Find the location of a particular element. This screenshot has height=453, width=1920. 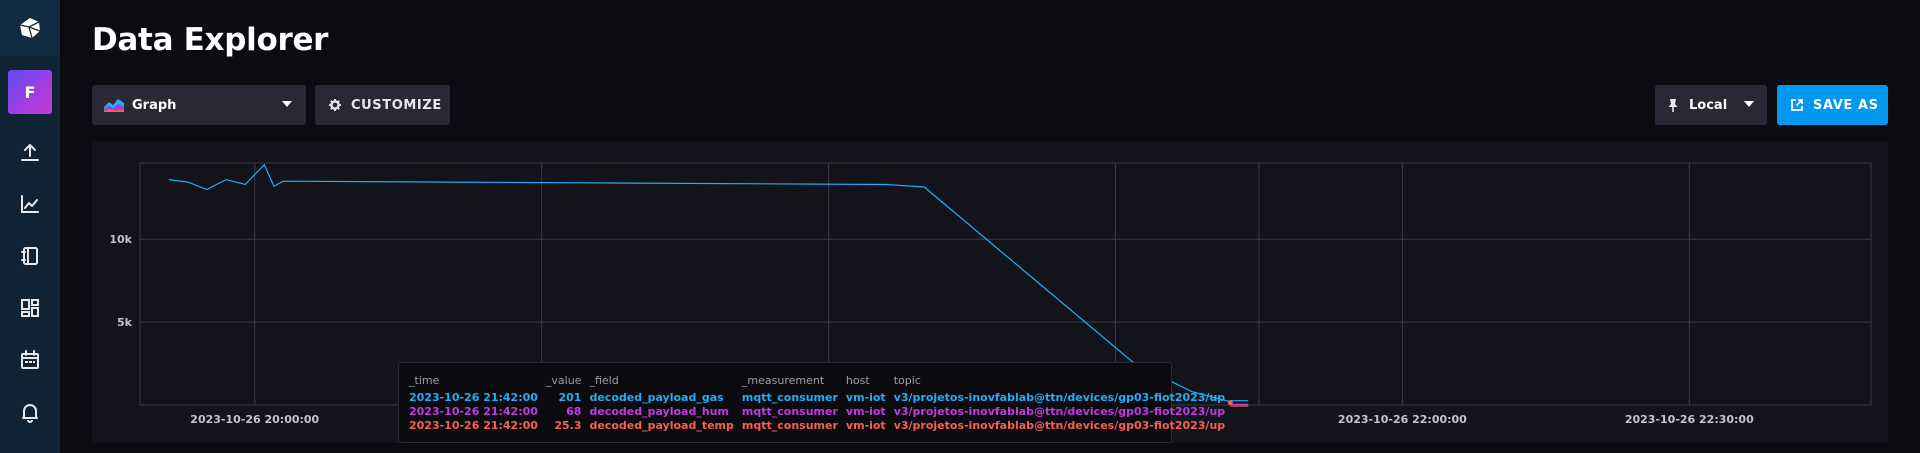

x-tick-label: 2023-10-26 22:30:00 is located at coordinates (1689, 419).